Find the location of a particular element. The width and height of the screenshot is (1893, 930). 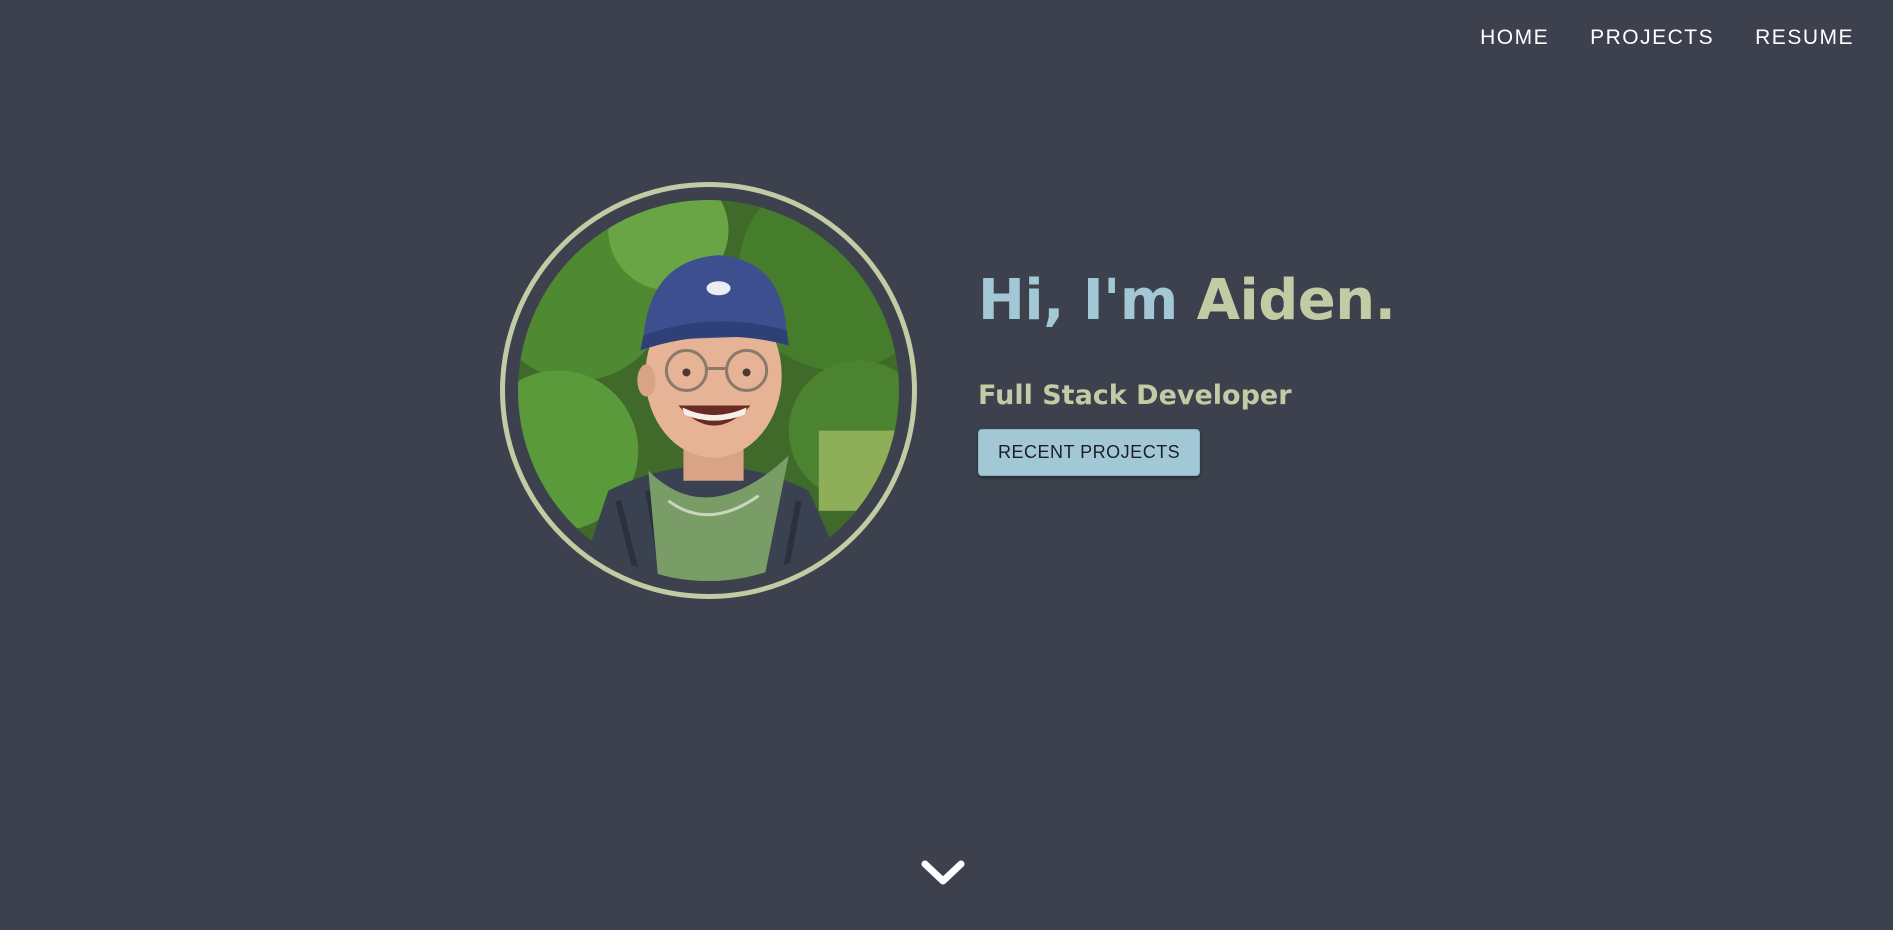

top-nav: HOME PROJECTS RESUME is located at coordinates (1667, 38).